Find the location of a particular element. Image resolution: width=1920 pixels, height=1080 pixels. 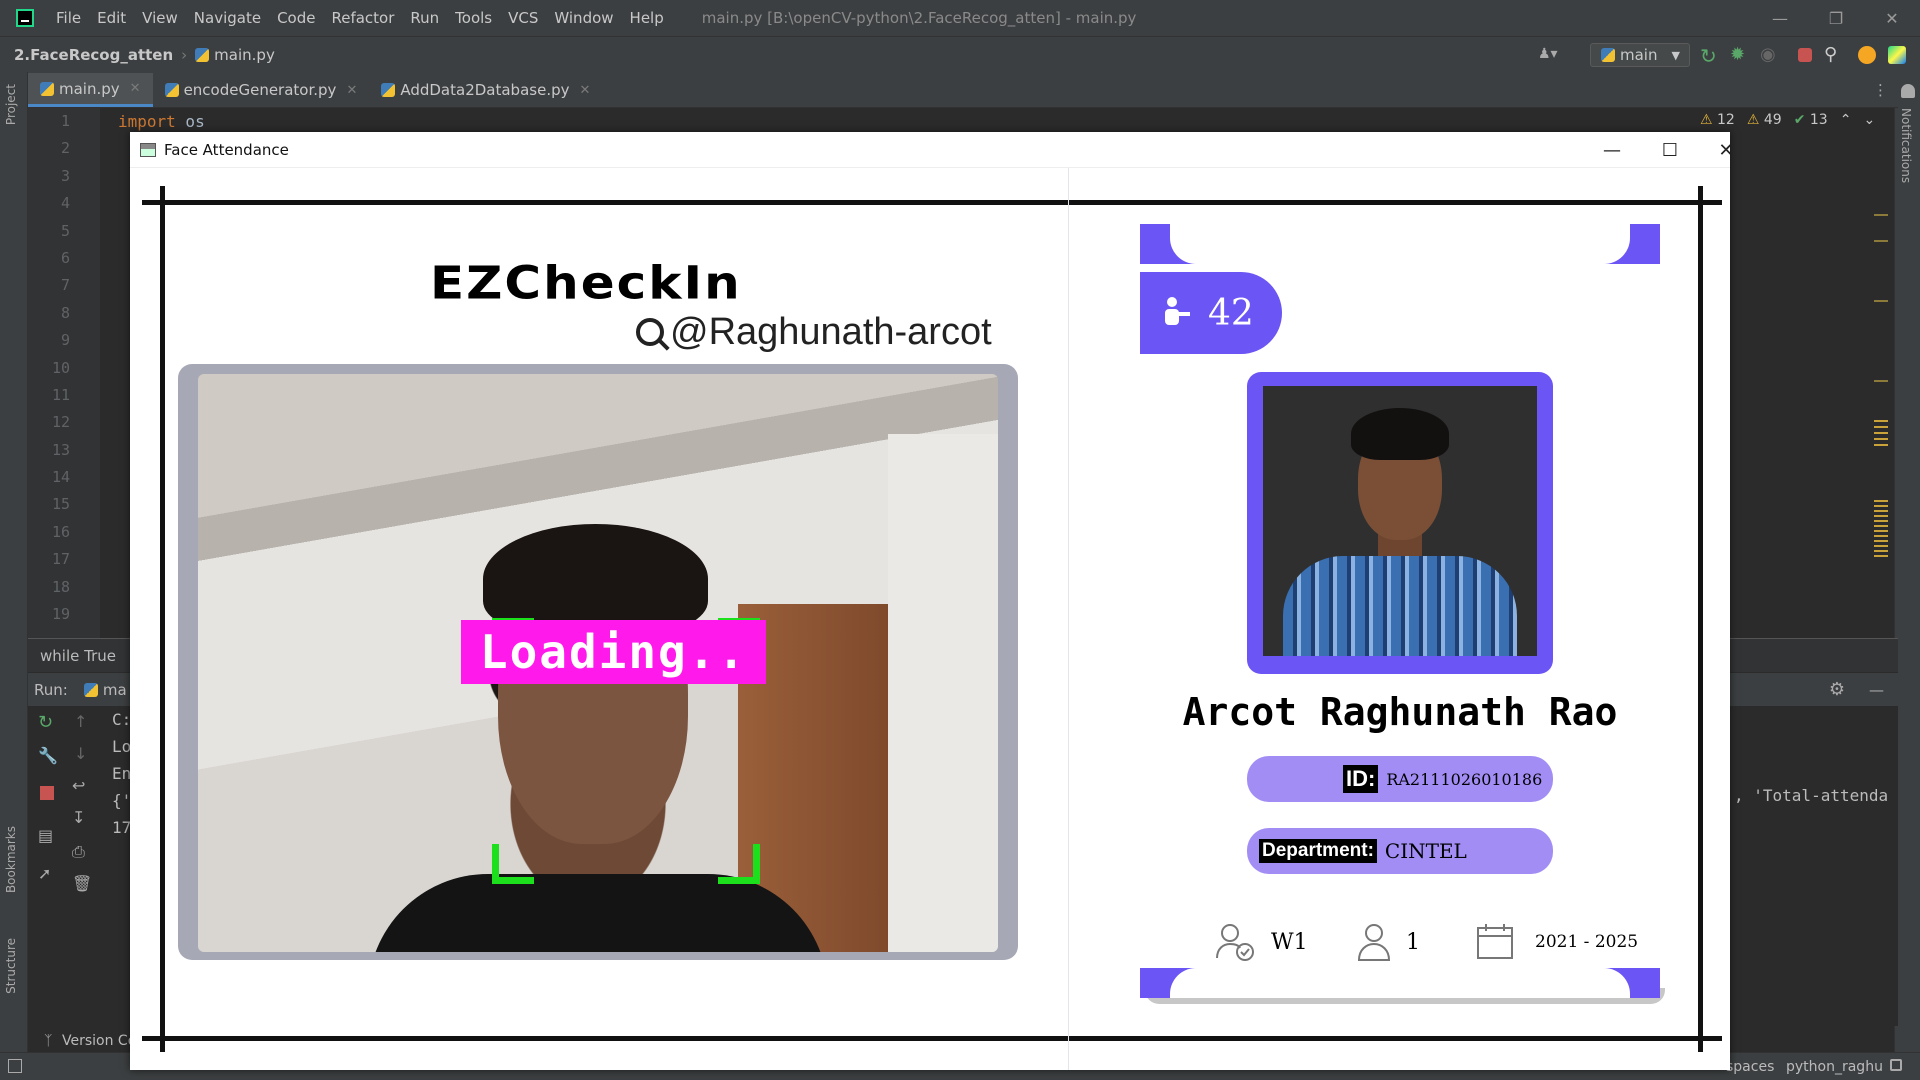

bell-icon is located at coordinates (1908, 91).